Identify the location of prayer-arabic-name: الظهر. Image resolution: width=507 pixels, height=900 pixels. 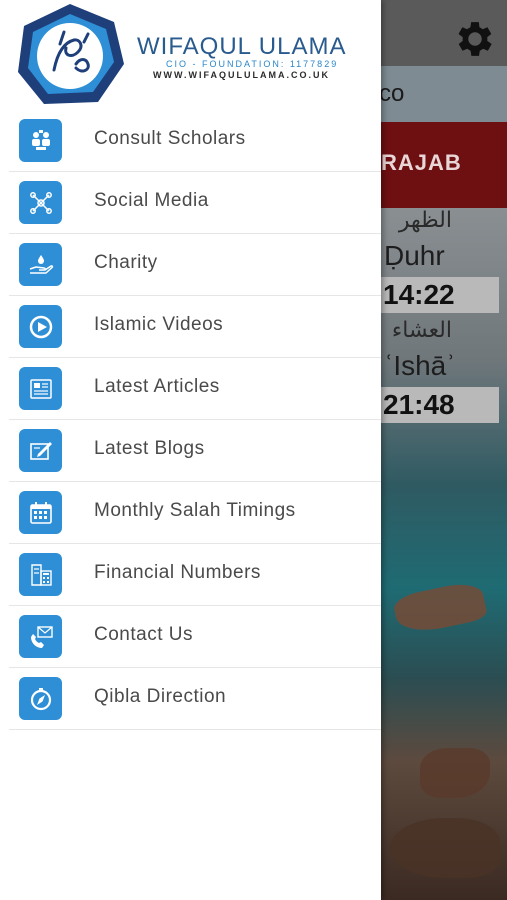
(425, 220).